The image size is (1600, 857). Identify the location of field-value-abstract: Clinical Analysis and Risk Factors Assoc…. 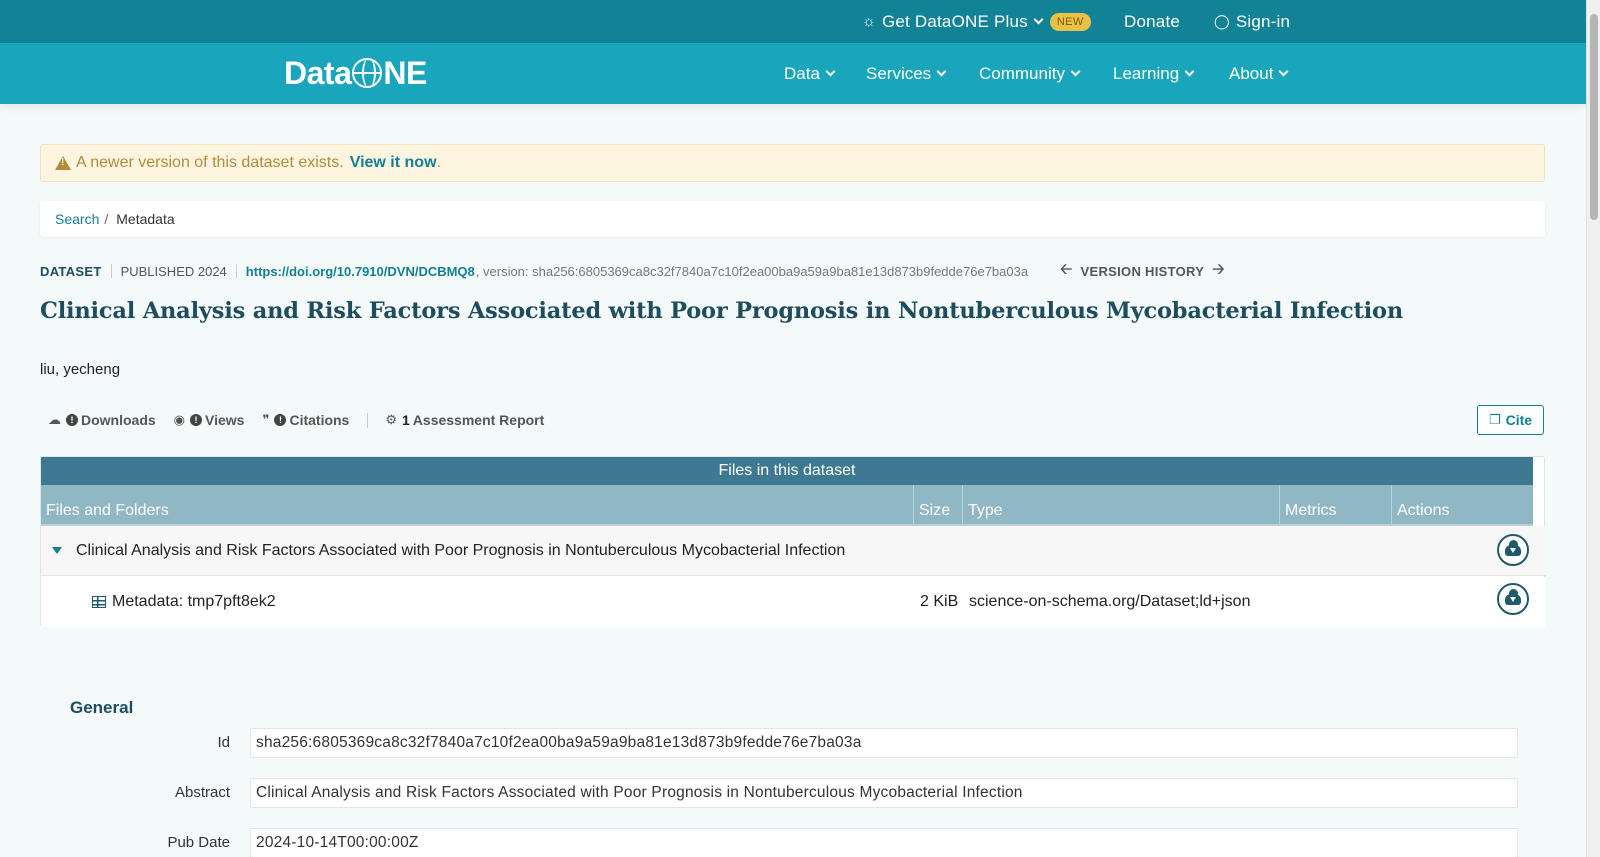
(884, 793).